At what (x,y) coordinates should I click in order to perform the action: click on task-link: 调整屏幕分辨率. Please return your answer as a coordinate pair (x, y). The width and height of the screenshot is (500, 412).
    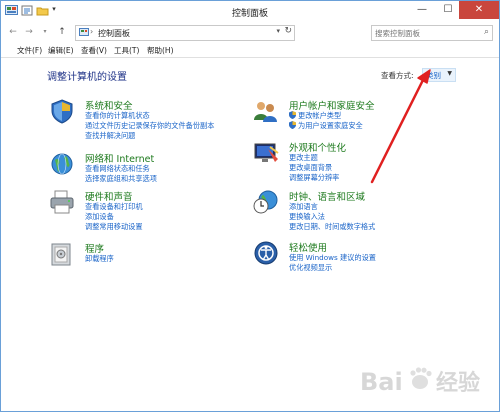
    Looking at the image, I should click on (314, 178).